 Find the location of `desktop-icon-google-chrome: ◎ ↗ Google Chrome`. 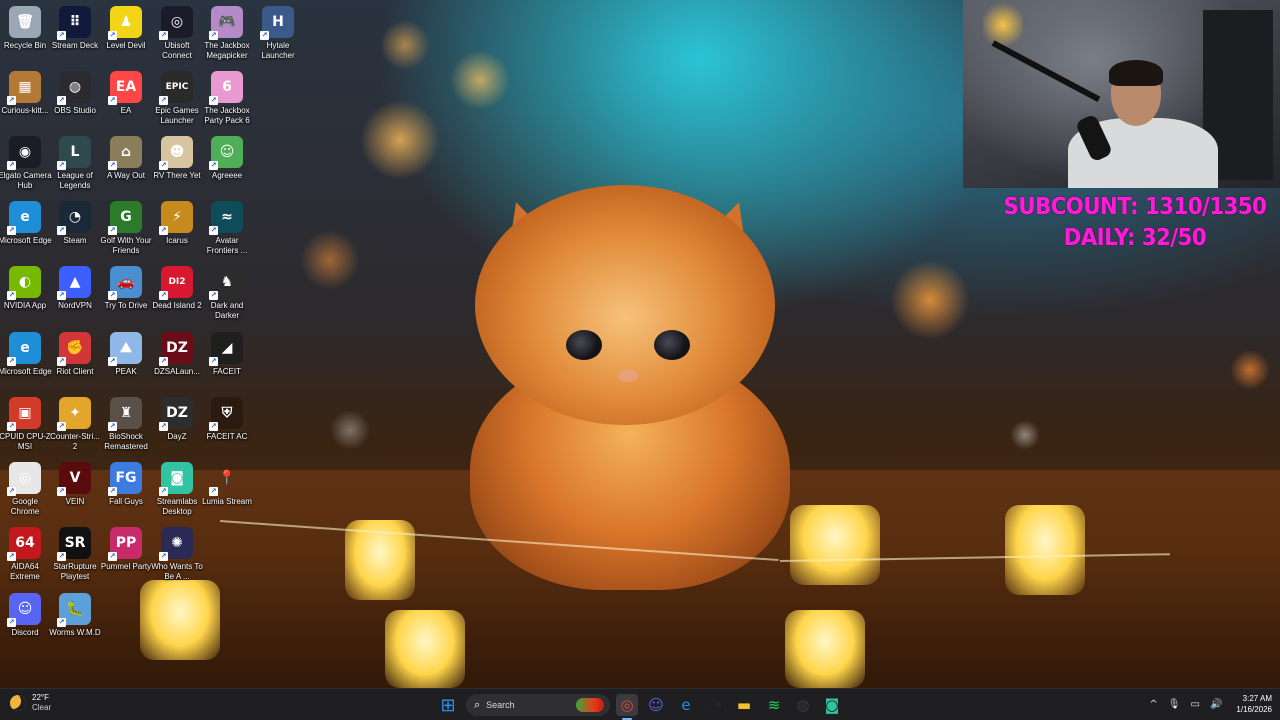

desktop-icon-google-chrome: ◎ ↗ Google Chrome is located at coordinates (25, 489).